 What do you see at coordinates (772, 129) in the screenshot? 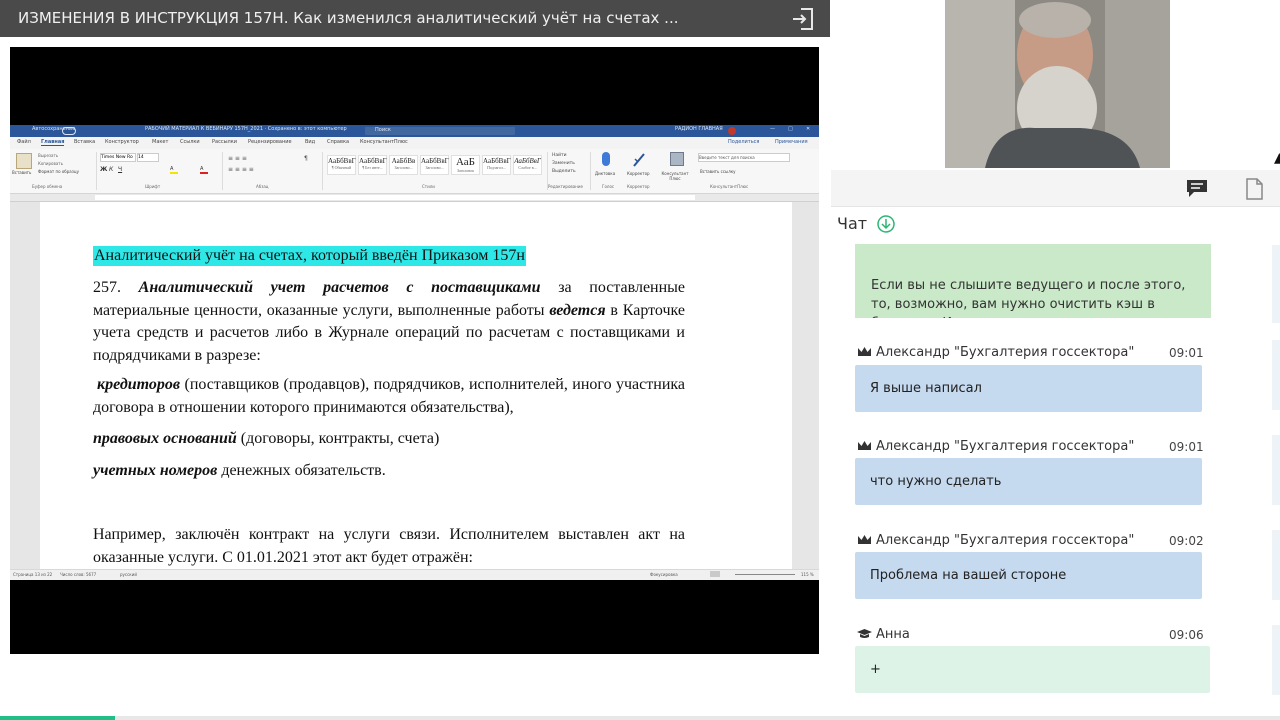
I see `minimize-icon: —` at bounding box center [772, 129].